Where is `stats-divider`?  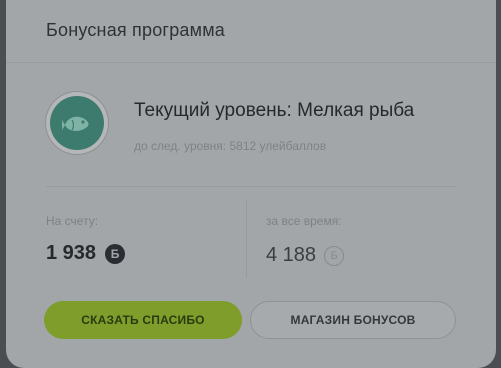 stats-divider is located at coordinates (246, 239).